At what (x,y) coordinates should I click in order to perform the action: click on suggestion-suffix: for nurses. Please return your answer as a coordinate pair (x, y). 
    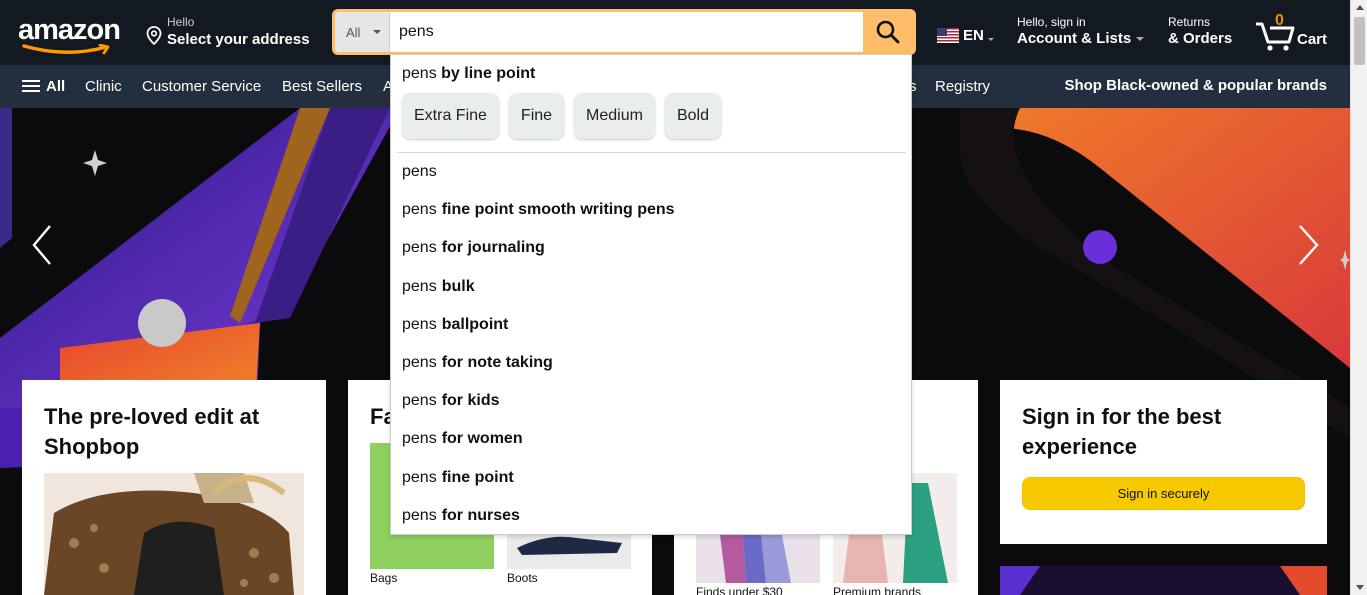
    Looking at the image, I should click on (480, 515).